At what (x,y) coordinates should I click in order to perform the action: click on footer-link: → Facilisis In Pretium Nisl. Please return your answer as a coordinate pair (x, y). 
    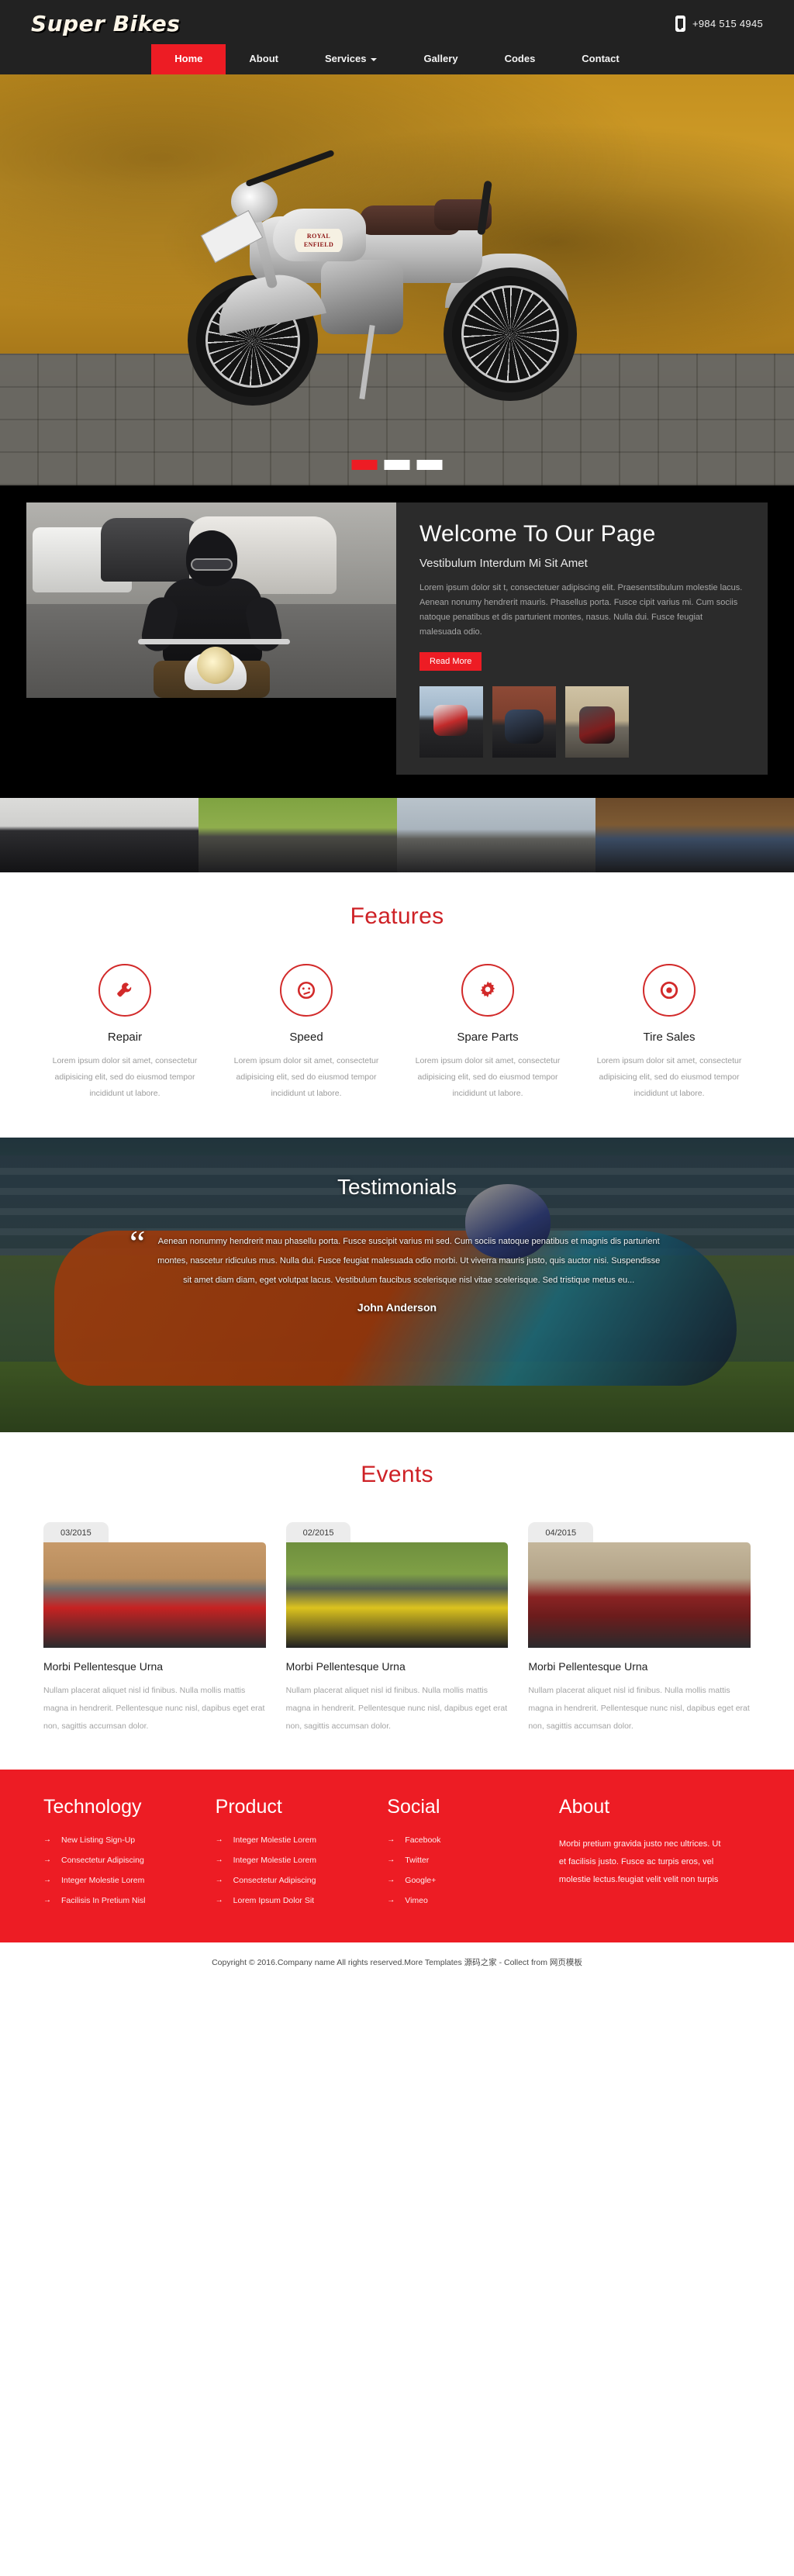
    Looking at the image, I should click on (120, 1901).